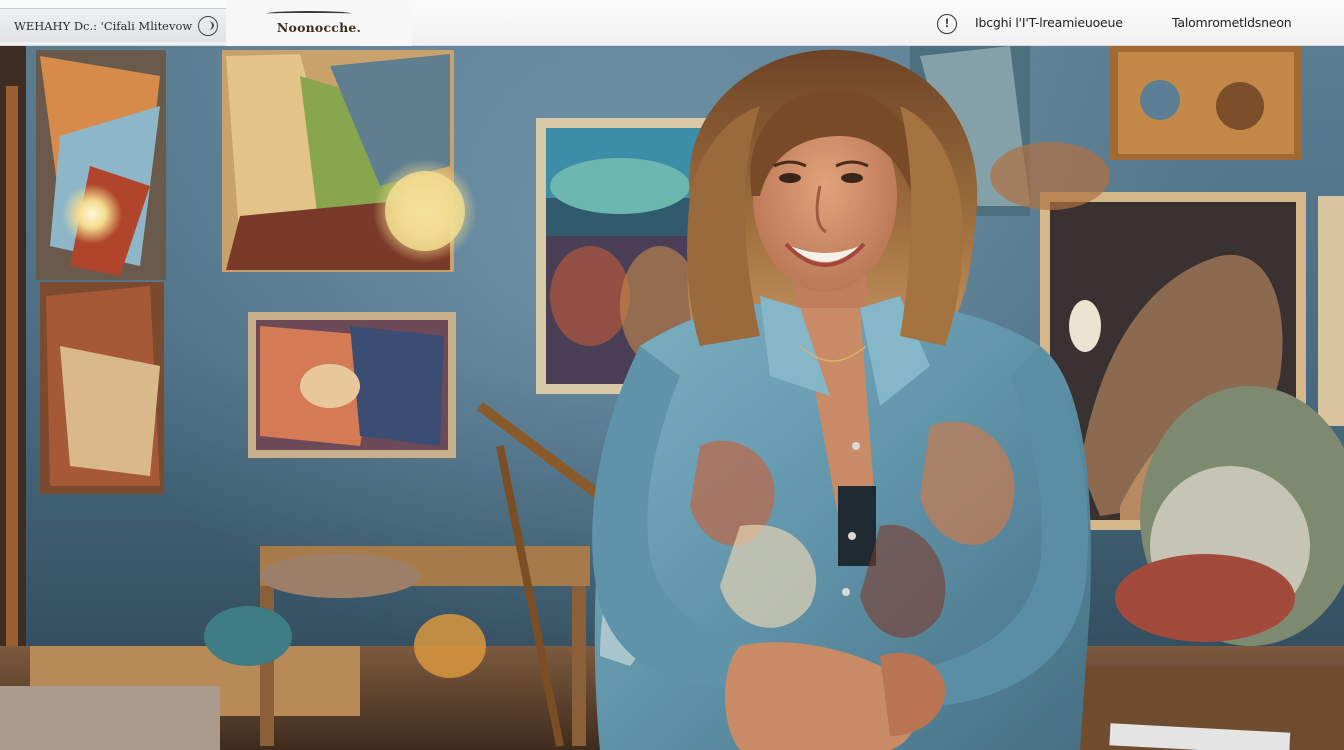  What do you see at coordinates (309, 13) in the screenshot?
I see `logo-swash-icon` at bounding box center [309, 13].